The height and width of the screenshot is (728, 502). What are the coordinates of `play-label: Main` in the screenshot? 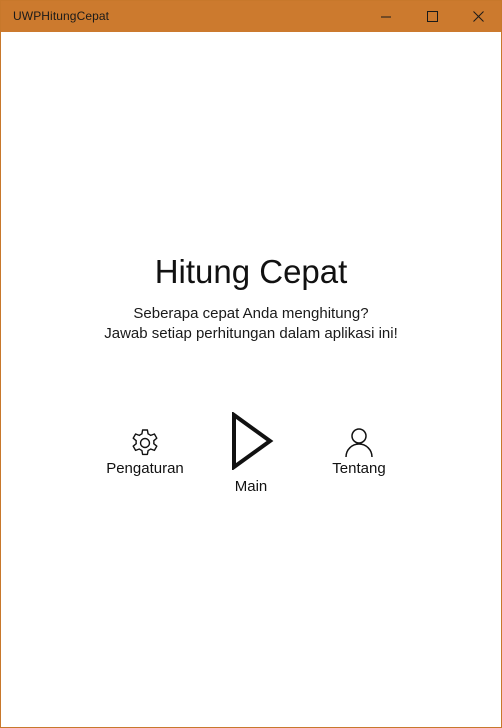 It's located at (251, 486).